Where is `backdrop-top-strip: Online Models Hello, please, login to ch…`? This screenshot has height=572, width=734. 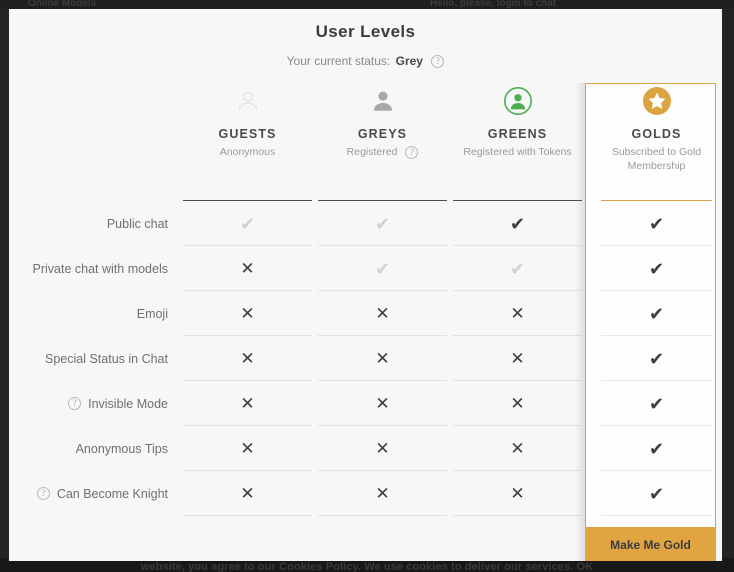
backdrop-top-strip: Online Models Hello, please, login to ch… is located at coordinates (367, 4).